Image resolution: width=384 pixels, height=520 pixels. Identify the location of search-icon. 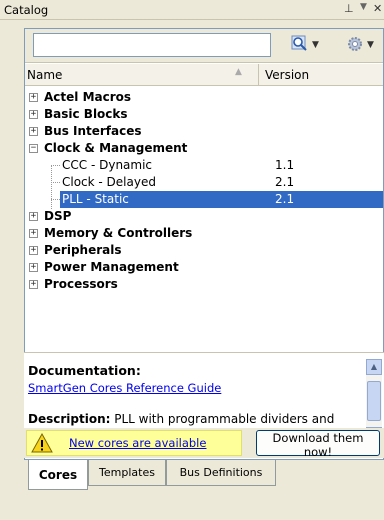
(300, 45).